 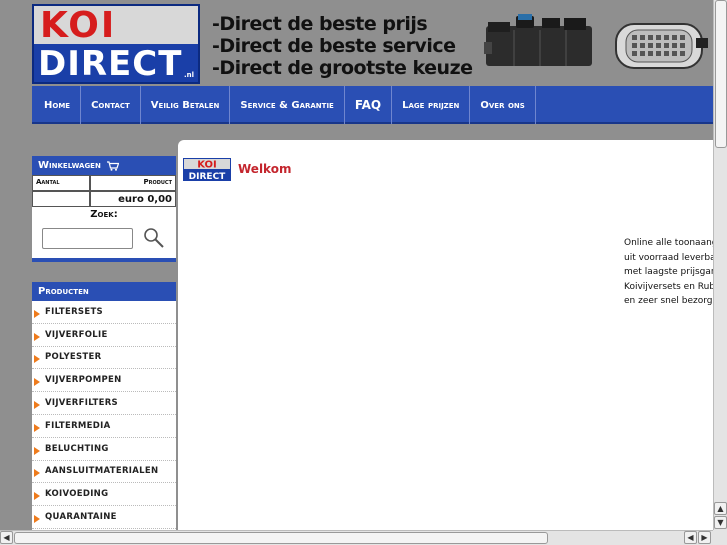 What do you see at coordinates (690, 537) in the screenshot?
I see `scroll-left-end-icon: ◀` at bounding box center [690, 537].